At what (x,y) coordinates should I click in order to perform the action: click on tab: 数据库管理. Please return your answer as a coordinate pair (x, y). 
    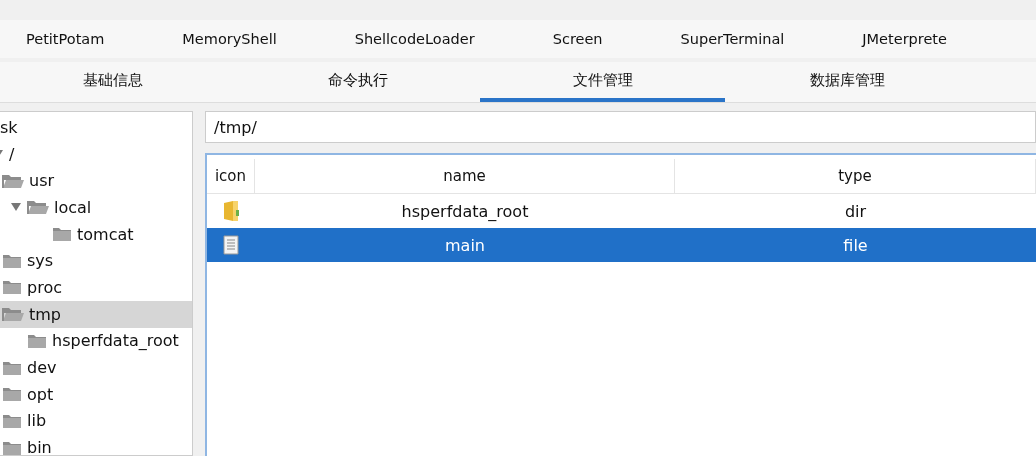
    Looking at the image, I should click on (847, 82).